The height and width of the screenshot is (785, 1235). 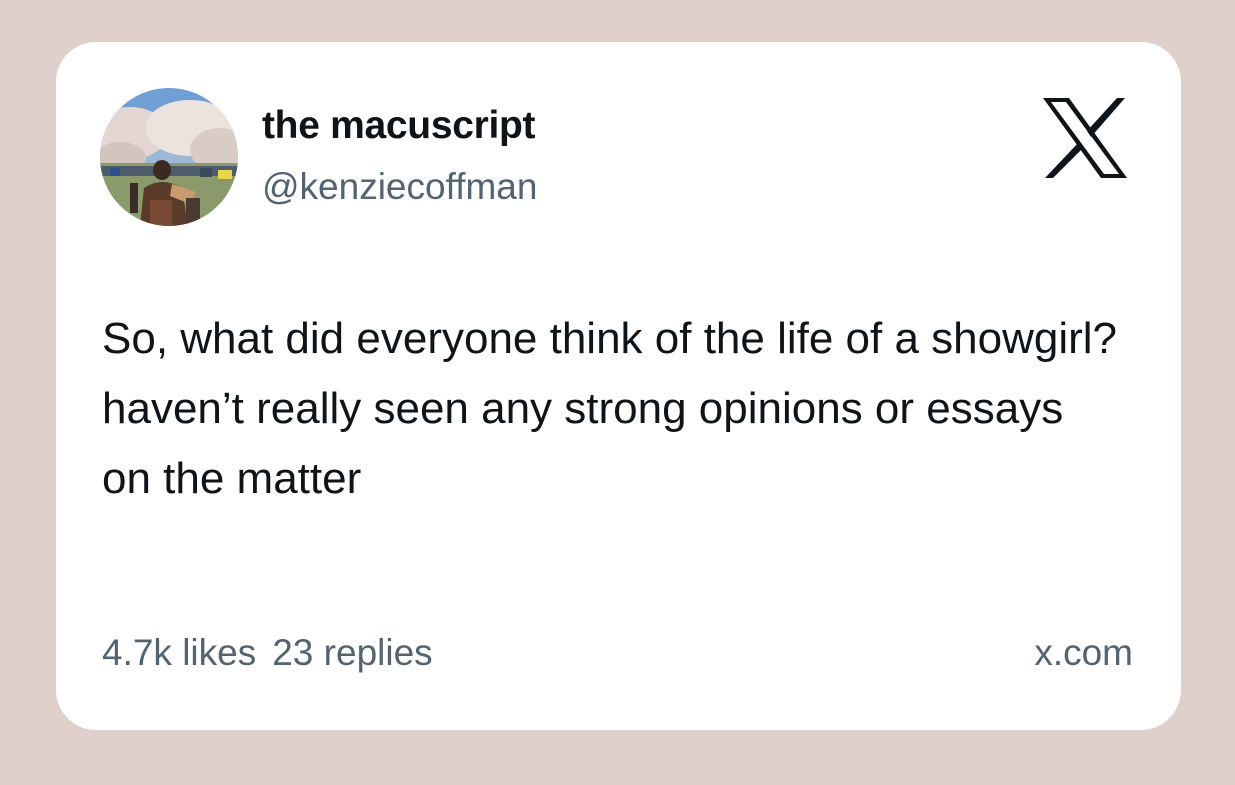 I want to click on replies-count: 23 replies, so click(x=352, y=652).